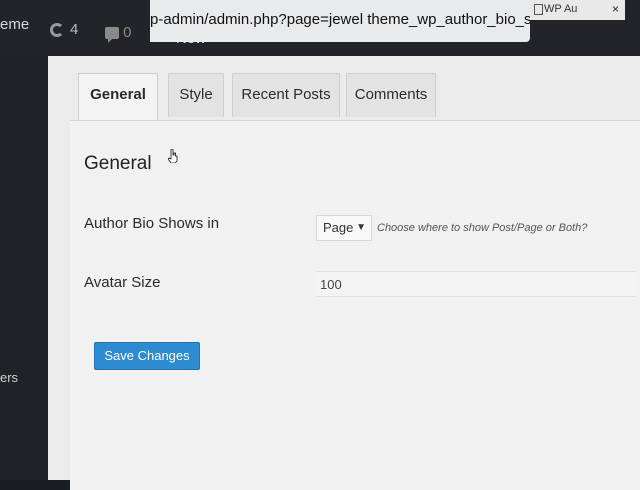 The height and width of the screenshot is (490, 640). I want to click on save-changes-button: Save Changes, so click(147, 356).